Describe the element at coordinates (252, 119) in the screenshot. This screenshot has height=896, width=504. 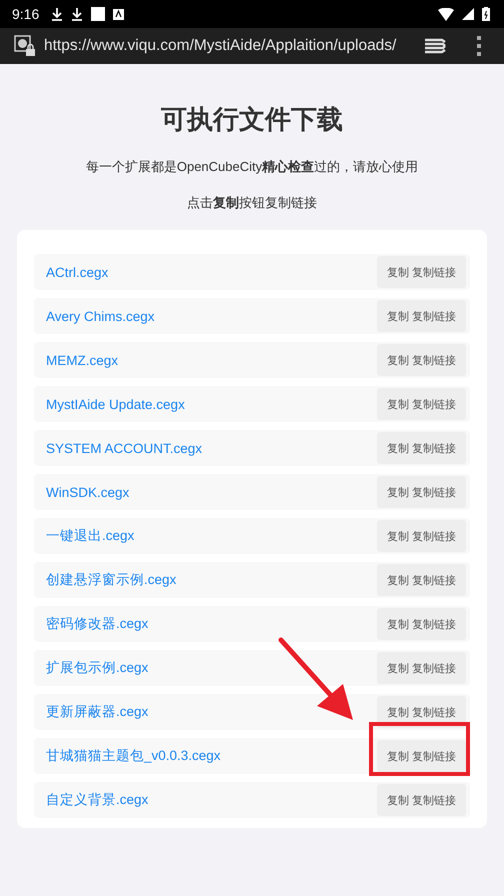
I see `page-title: 可执行文件下载` at that location.